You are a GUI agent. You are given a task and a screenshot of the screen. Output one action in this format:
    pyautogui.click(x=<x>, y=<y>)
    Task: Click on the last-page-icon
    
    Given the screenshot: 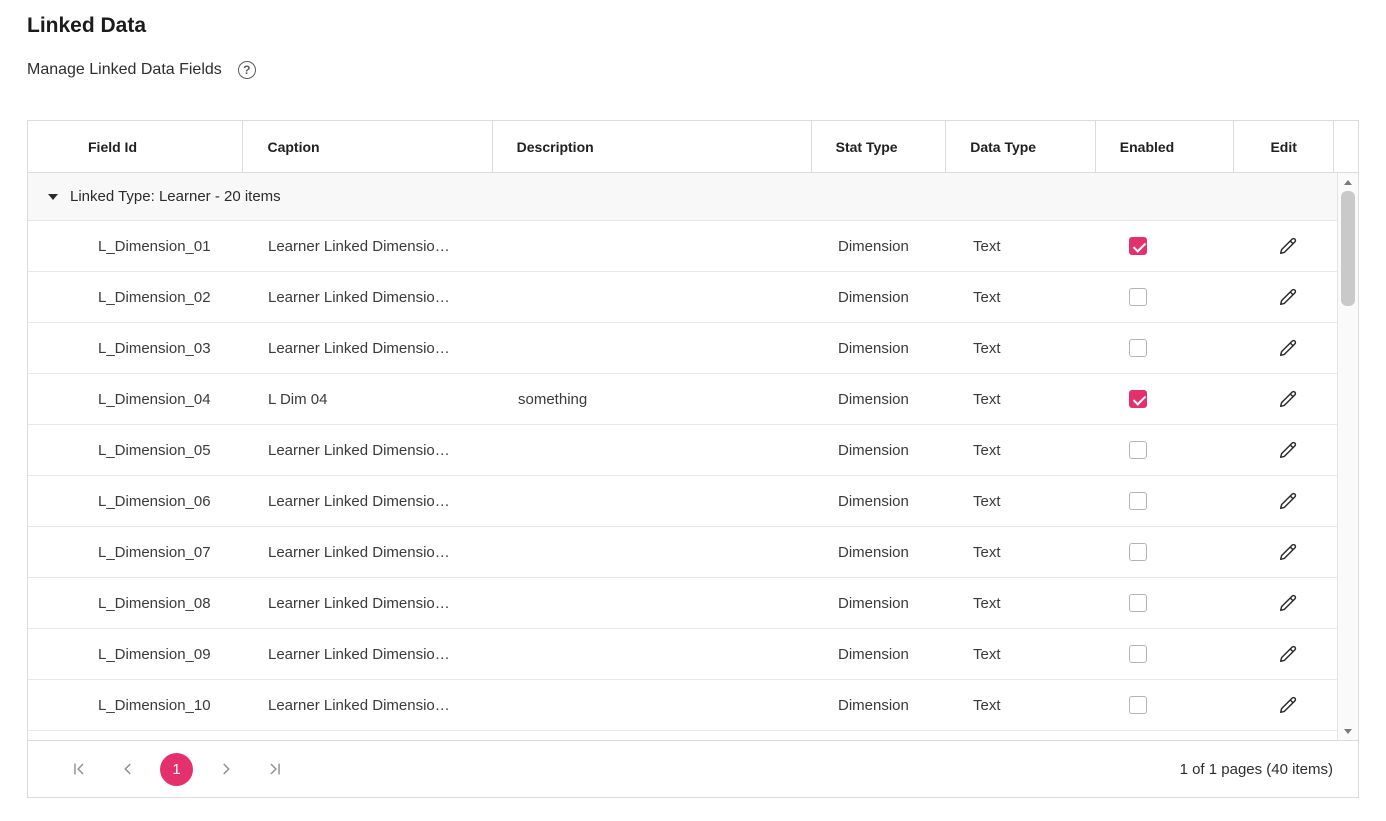 What is the action you would take?
    pyautogui.click(x=274, y=769)
    